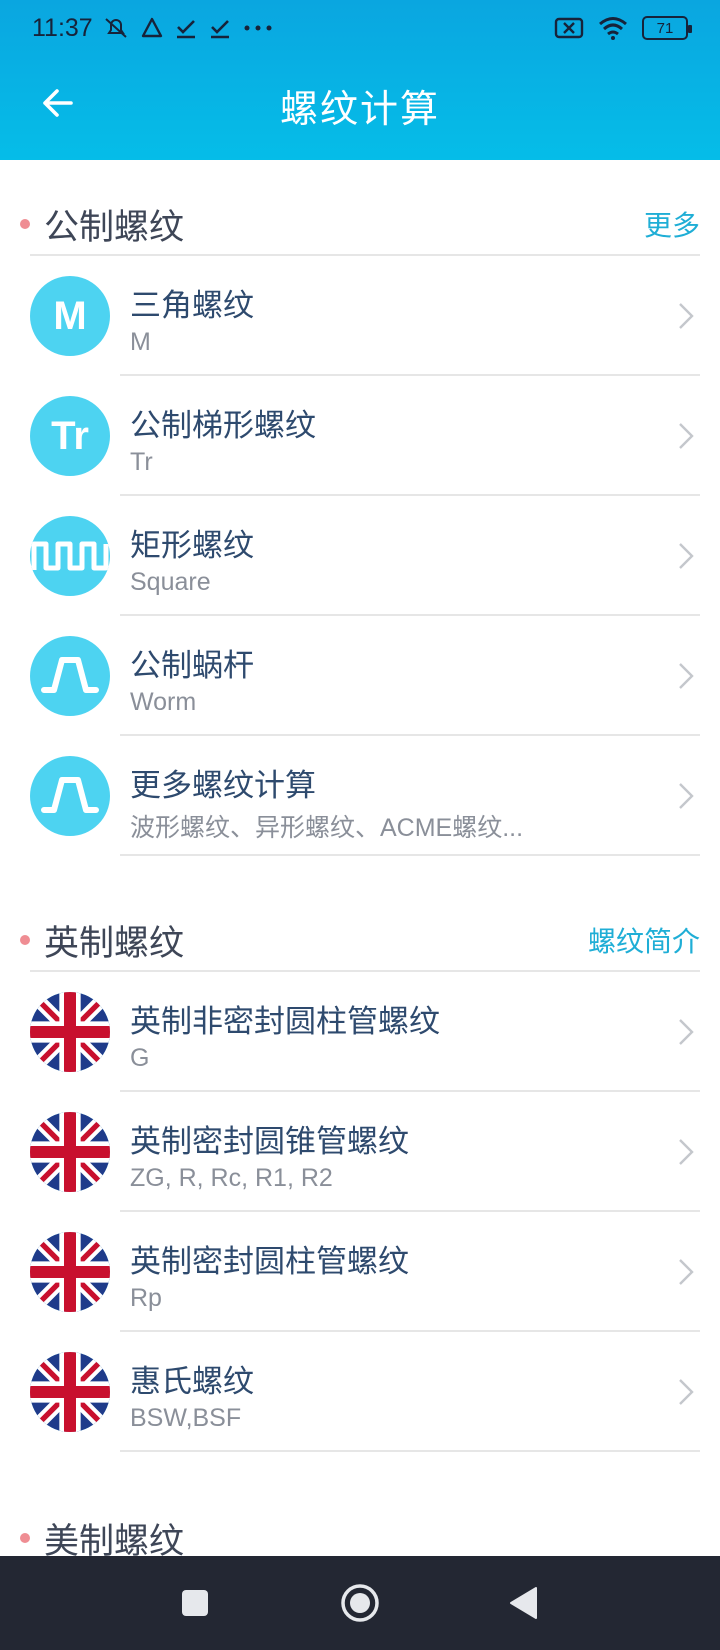  I want to click on item-subtitle: Tr, so click(141, 462).